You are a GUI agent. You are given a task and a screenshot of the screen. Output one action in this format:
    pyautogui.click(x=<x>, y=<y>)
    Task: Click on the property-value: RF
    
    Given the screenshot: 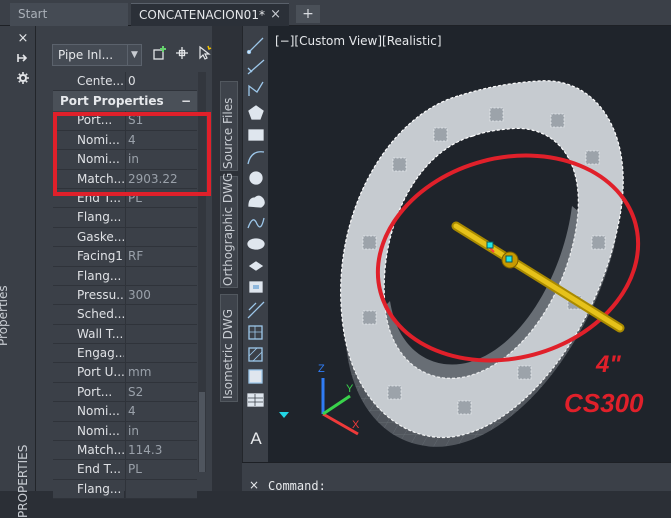 What is the action you would take?
    pyautogui.click(x=161, y=256)
    